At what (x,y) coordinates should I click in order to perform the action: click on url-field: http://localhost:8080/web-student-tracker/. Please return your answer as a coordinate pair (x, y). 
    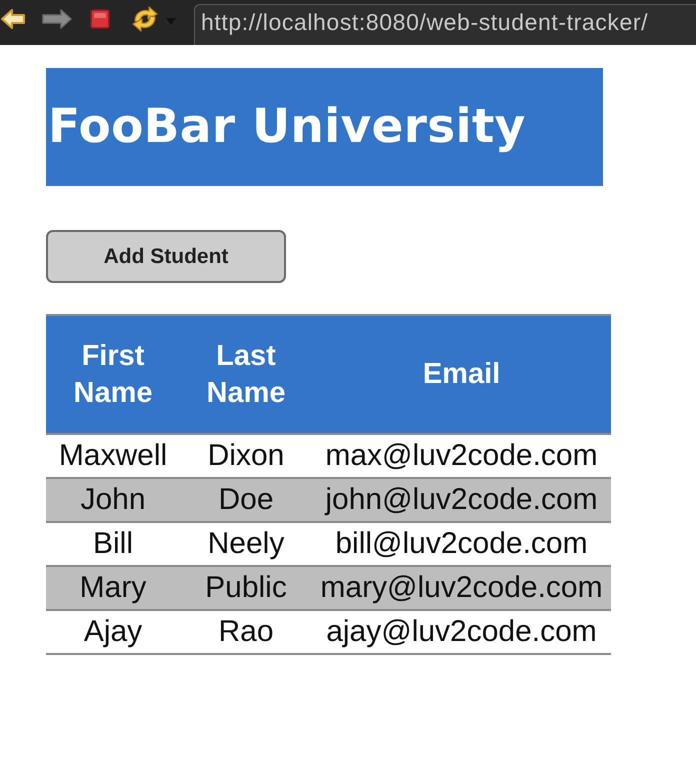
    Looking at the image, I should click on (445, 24).